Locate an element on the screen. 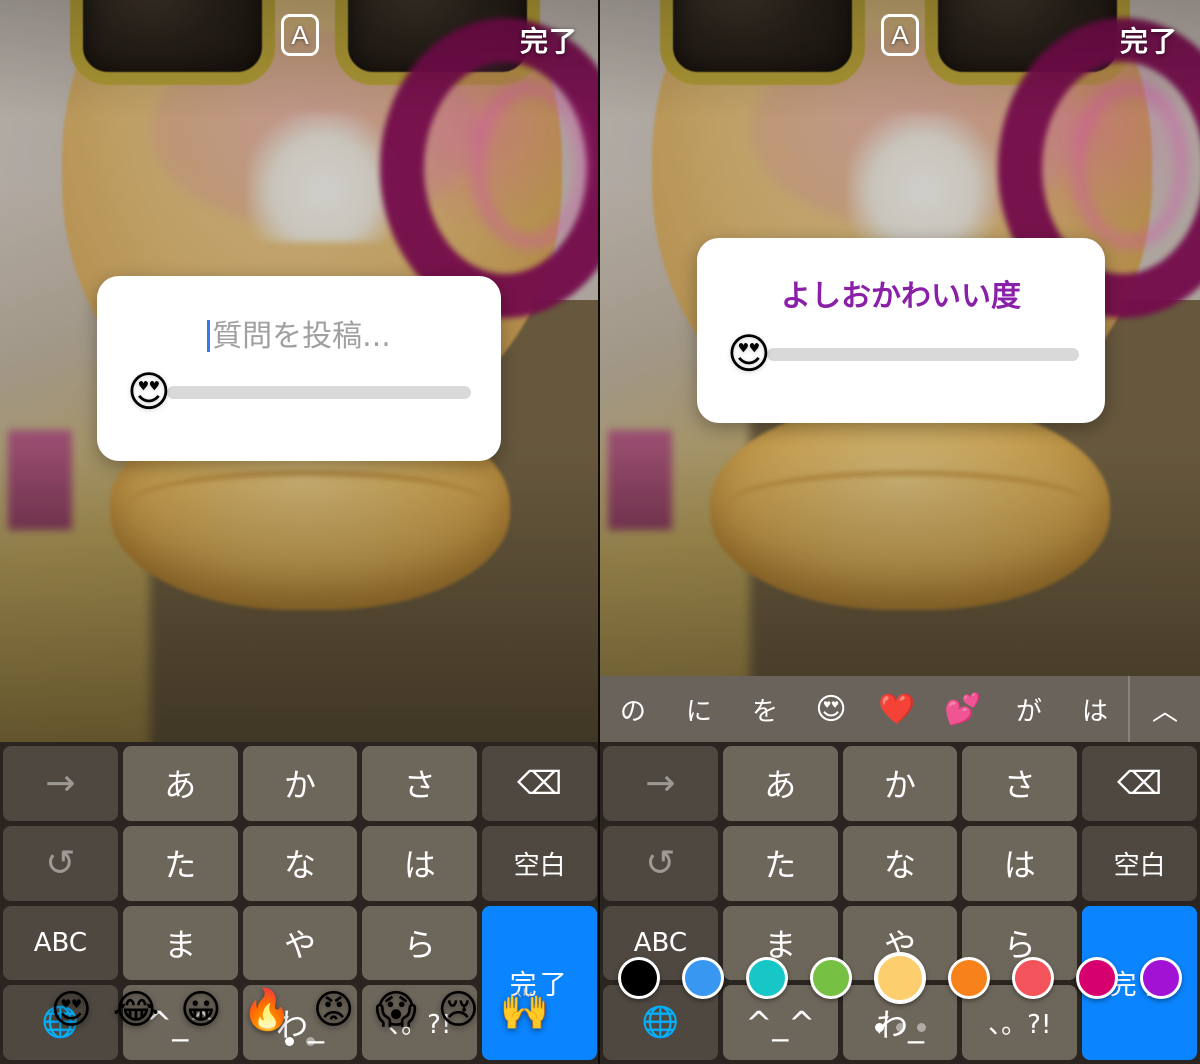 The image size is (1200, 1064). emoji-option-3: 🔥 is located at coordinates (267, 1010).